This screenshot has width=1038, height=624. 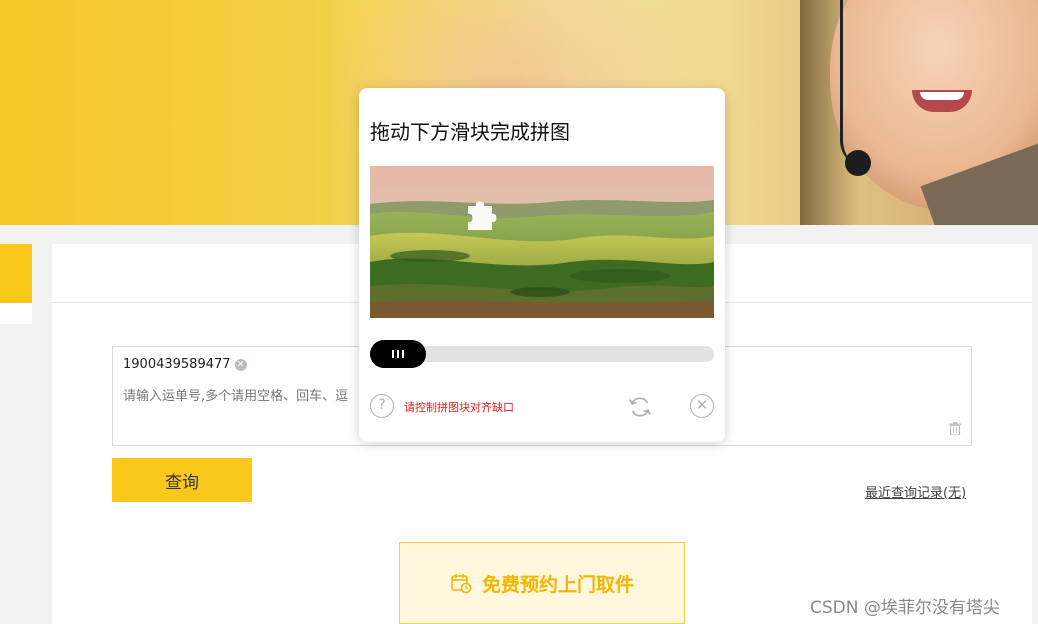 What do you see at coordinates (855, 85) in the screenshot?
I see `headset-mic-boom` at bounding box center [855, 85].